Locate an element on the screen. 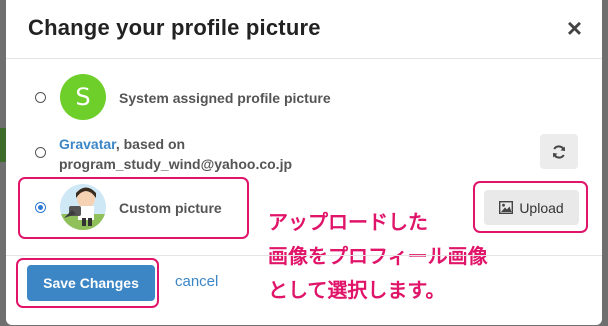 The image size is (608, 326). modal-backdrop-right is located at coordinates (605, 162).